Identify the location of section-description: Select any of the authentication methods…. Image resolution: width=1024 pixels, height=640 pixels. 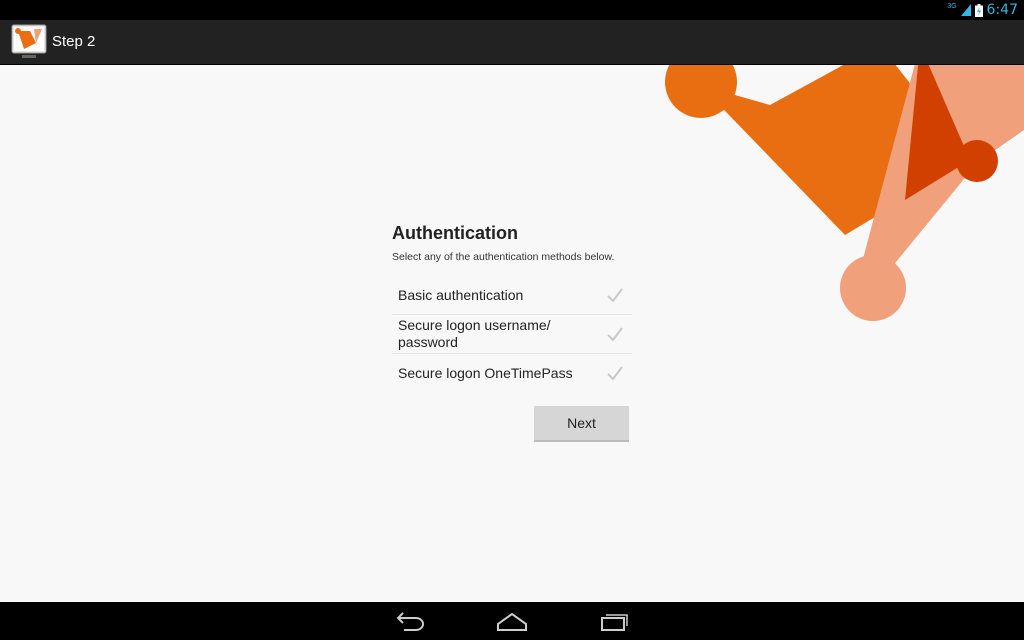
(503, 257).